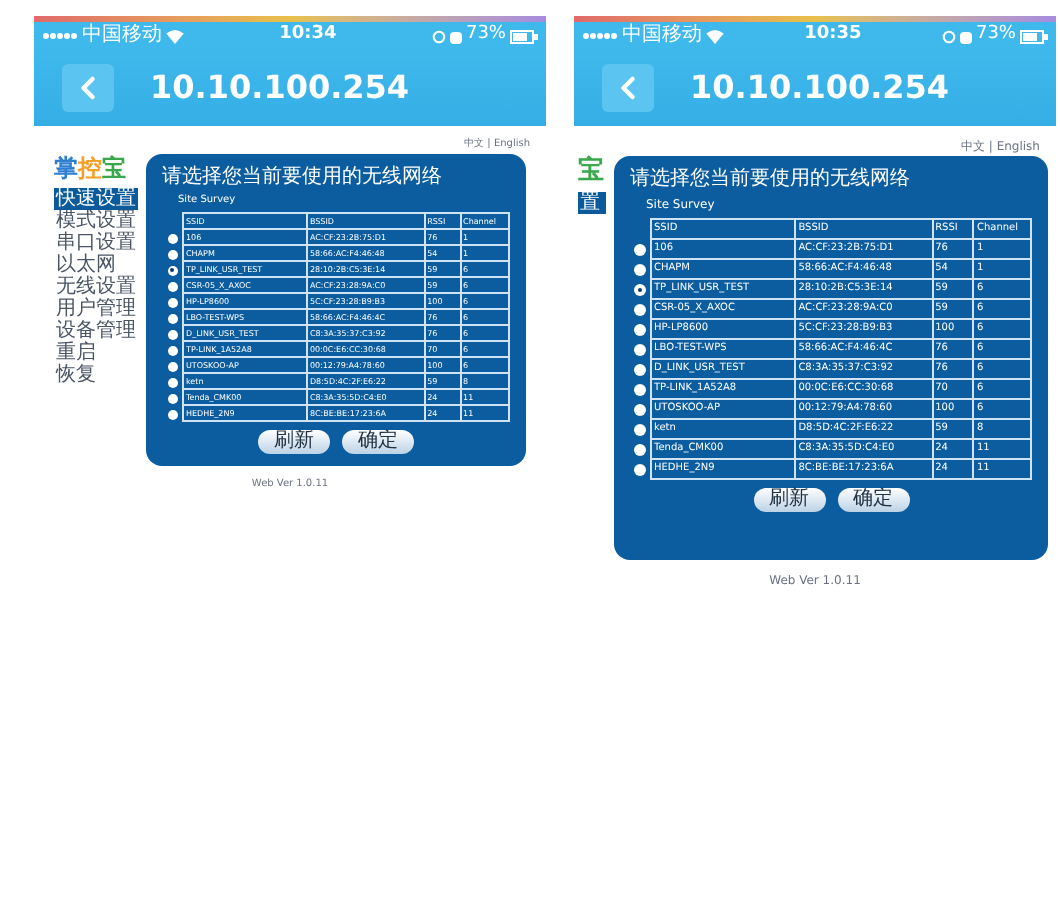 The image size is (1060, 920). What do you see at coordinates (66, 168) in the screenshot?
I see `logo-character: 掌` at bounding box center [66, 168].